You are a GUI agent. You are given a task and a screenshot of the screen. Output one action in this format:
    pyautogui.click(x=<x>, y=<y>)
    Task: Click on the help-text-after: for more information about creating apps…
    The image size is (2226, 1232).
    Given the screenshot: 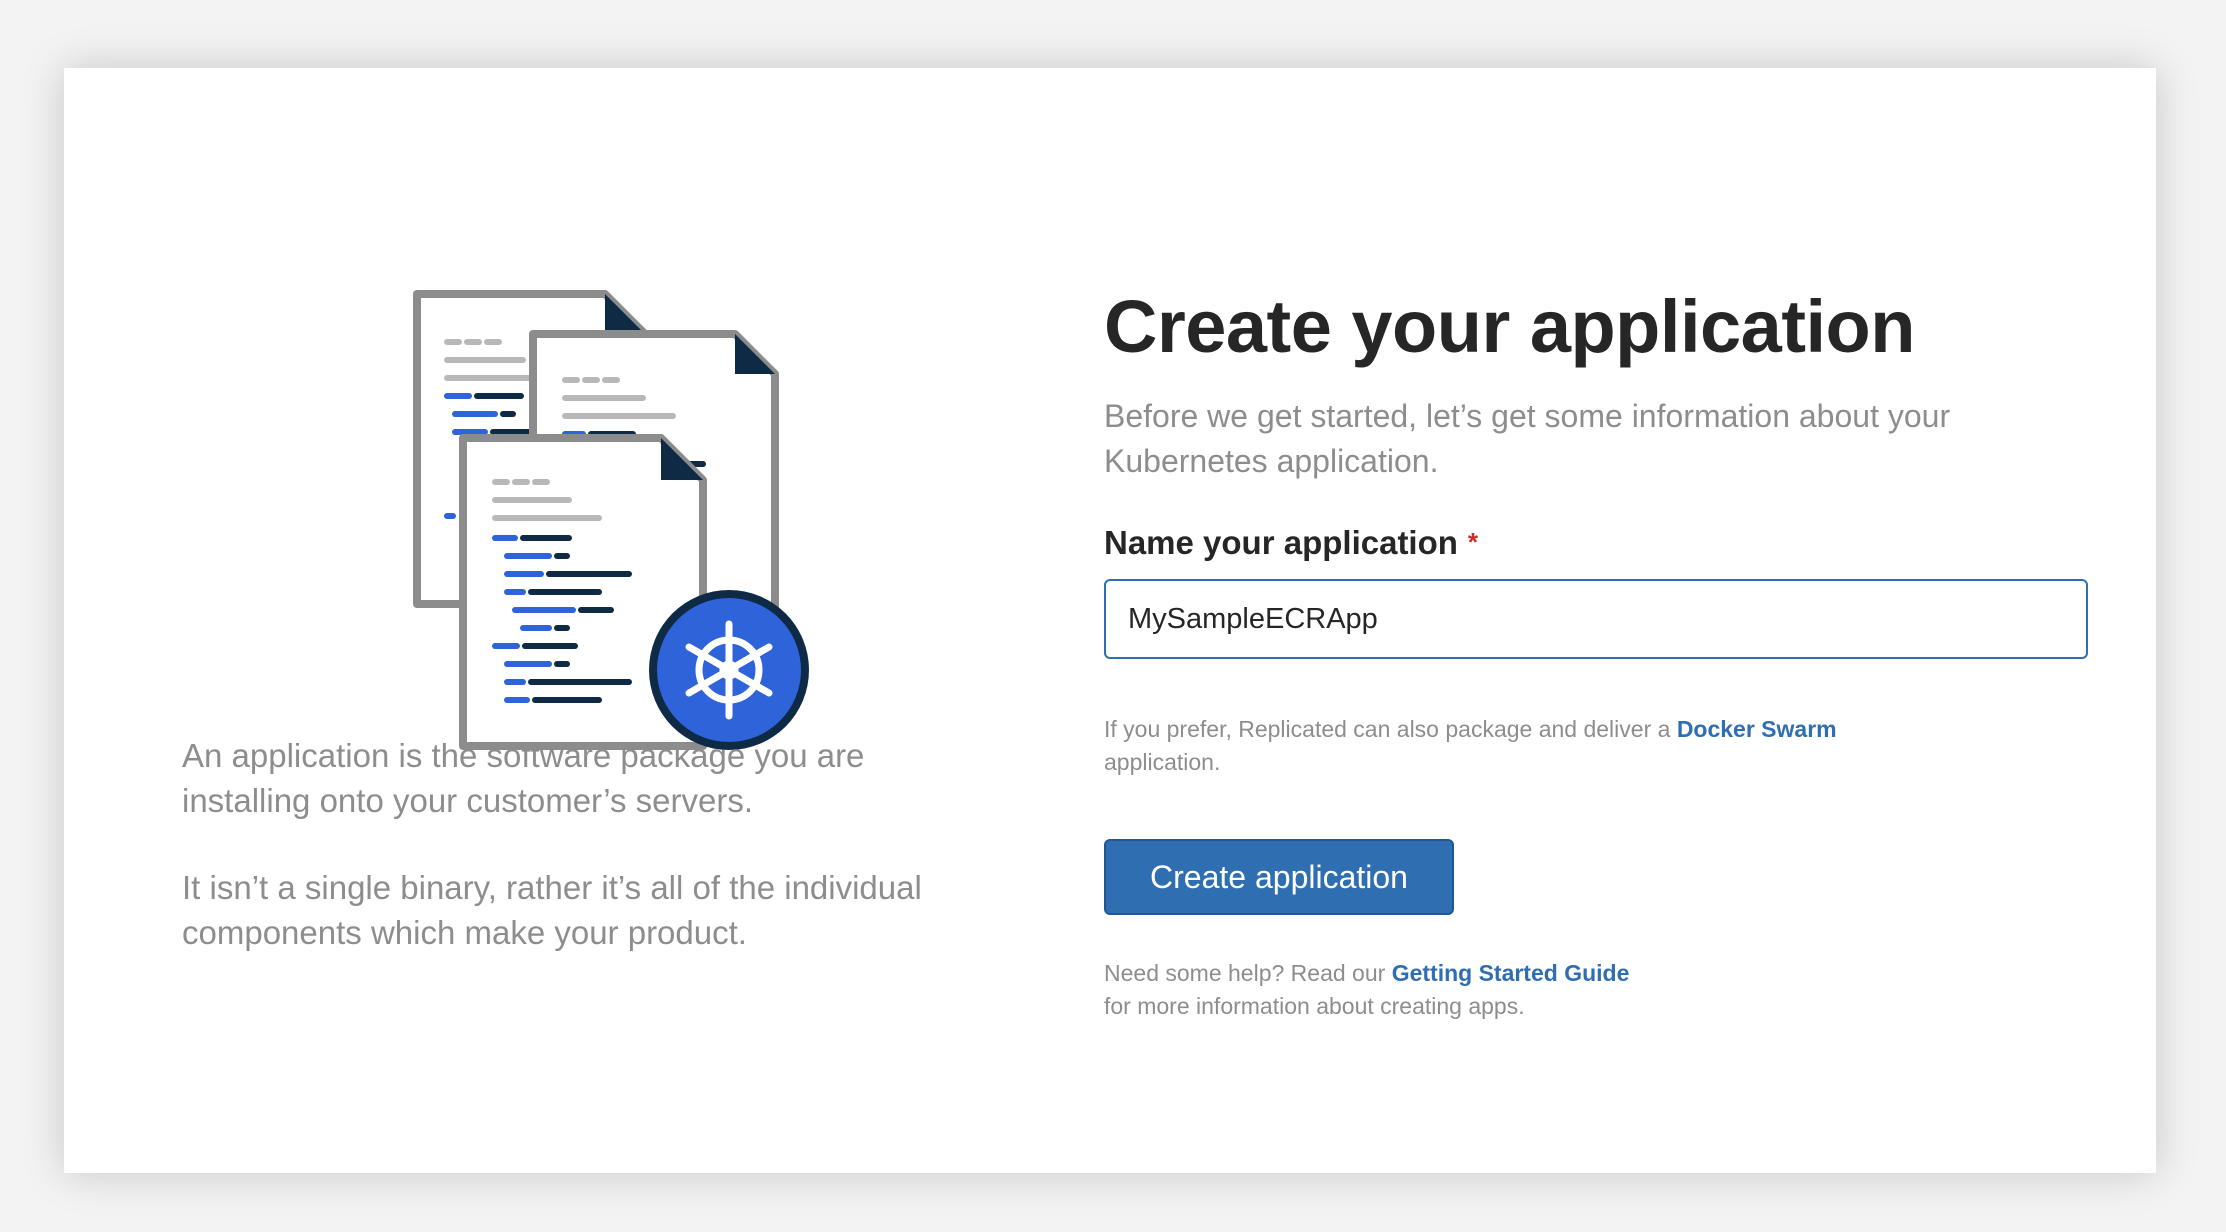 What is the action you would take?
    pyautogui.click(x=1314, y=1006)
    